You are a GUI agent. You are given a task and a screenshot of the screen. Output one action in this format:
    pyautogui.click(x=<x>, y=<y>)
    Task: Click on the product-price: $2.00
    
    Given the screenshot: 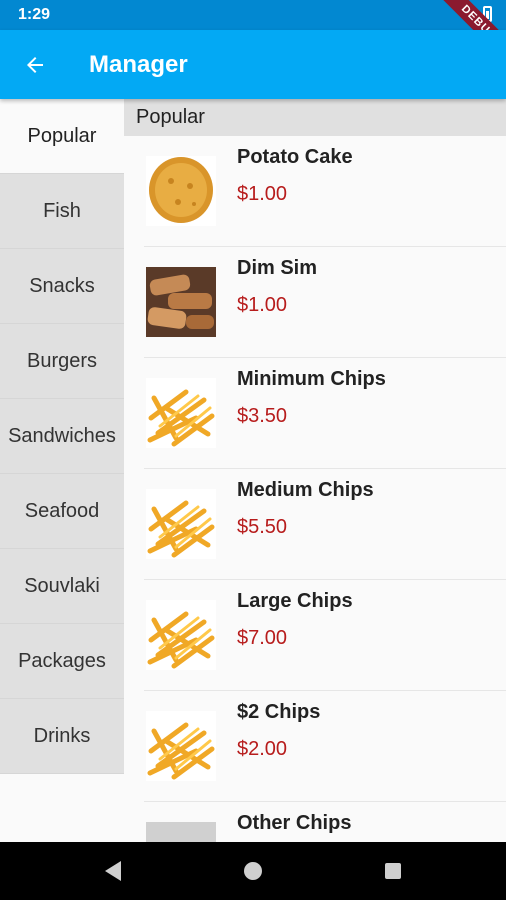 What is the action you would take?
    pyautogui.click(x=262, y=749)
    